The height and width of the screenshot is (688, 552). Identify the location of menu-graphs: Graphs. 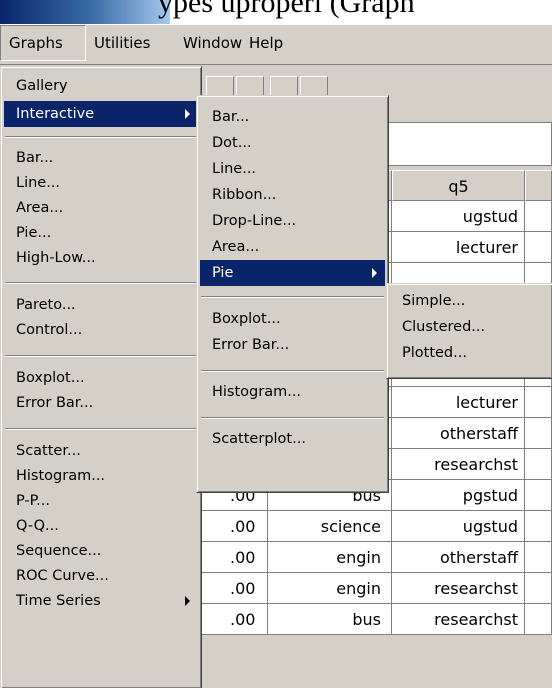
(43, 43).